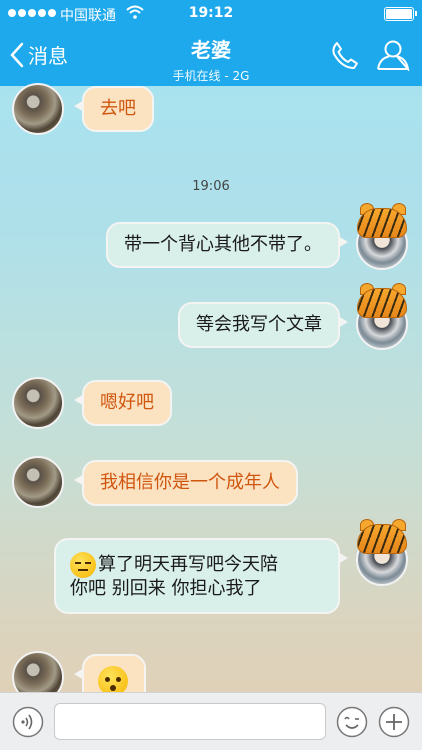  What do you see at coordinates (345, 55) in the screenshot?
I see `phone-icon` at bounding box center [345, 55].